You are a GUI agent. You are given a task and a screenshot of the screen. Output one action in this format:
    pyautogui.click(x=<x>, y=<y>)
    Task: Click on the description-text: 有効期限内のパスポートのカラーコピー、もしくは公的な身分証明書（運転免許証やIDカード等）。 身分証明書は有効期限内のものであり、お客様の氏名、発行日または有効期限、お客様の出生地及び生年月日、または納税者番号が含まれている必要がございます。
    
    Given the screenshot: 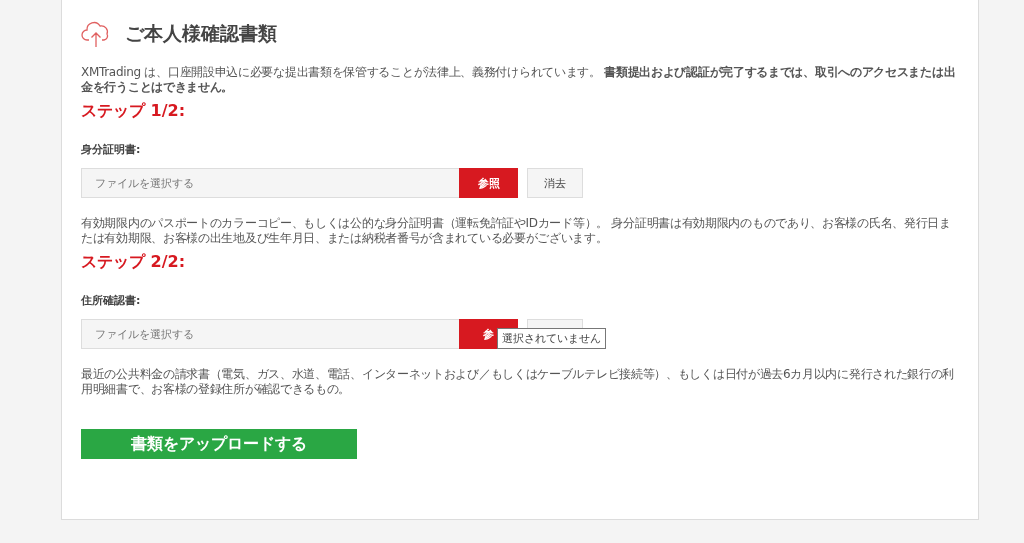 What is the action you would take?
    pyautogui.click(x=516, y=231)
    